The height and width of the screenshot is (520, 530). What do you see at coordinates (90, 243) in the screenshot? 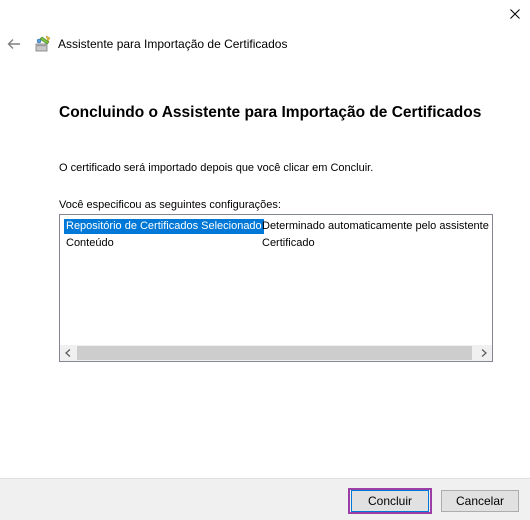
I see `setting-name: Conteúdo` at bounding box center [90, 243].